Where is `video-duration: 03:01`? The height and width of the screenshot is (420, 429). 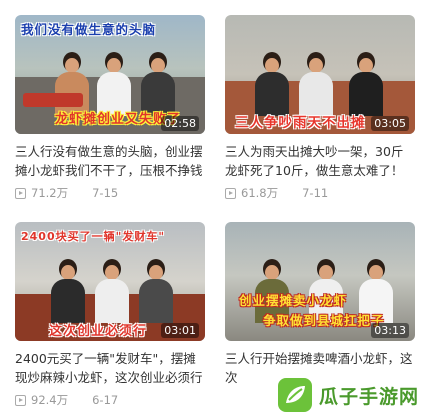
video-duration: 03:01 is located at coordinates (180, 330).